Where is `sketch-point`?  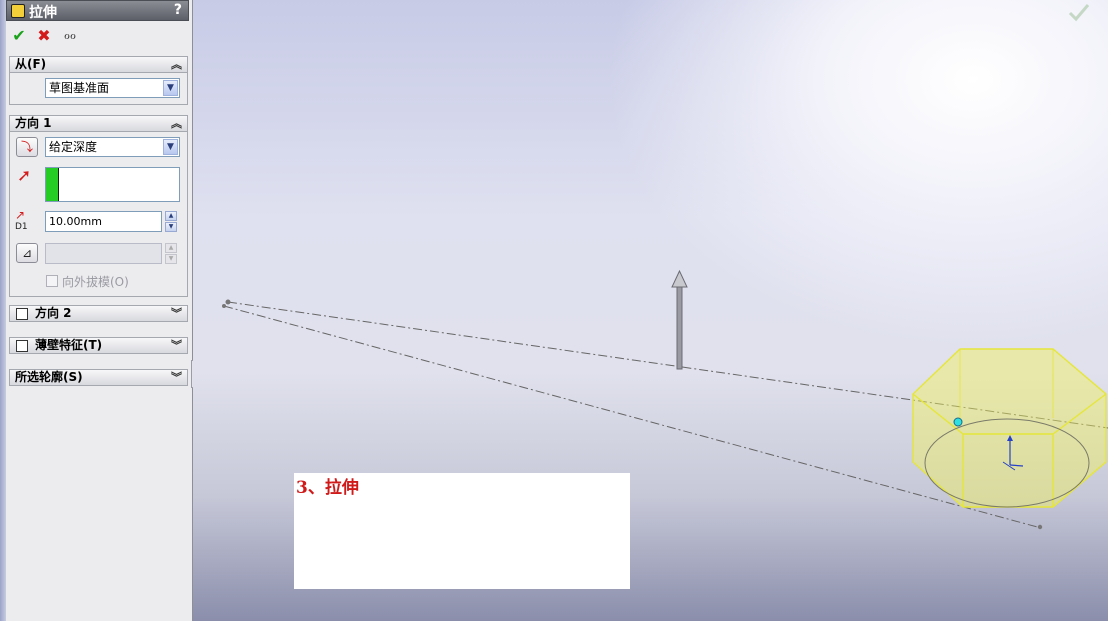 sketch-point is located at coordinates (958, 422).